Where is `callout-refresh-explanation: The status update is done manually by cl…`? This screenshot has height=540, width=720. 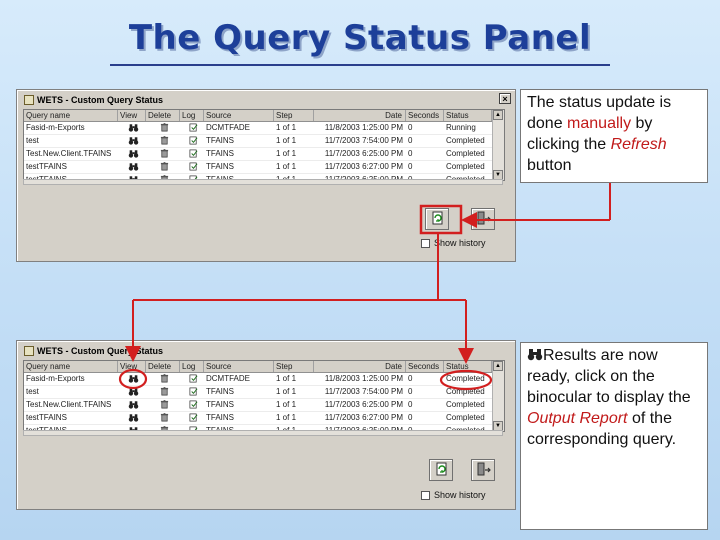
callout-refresh-explanation: The status update is done manually by cl… is located at coordinates (614, 136).